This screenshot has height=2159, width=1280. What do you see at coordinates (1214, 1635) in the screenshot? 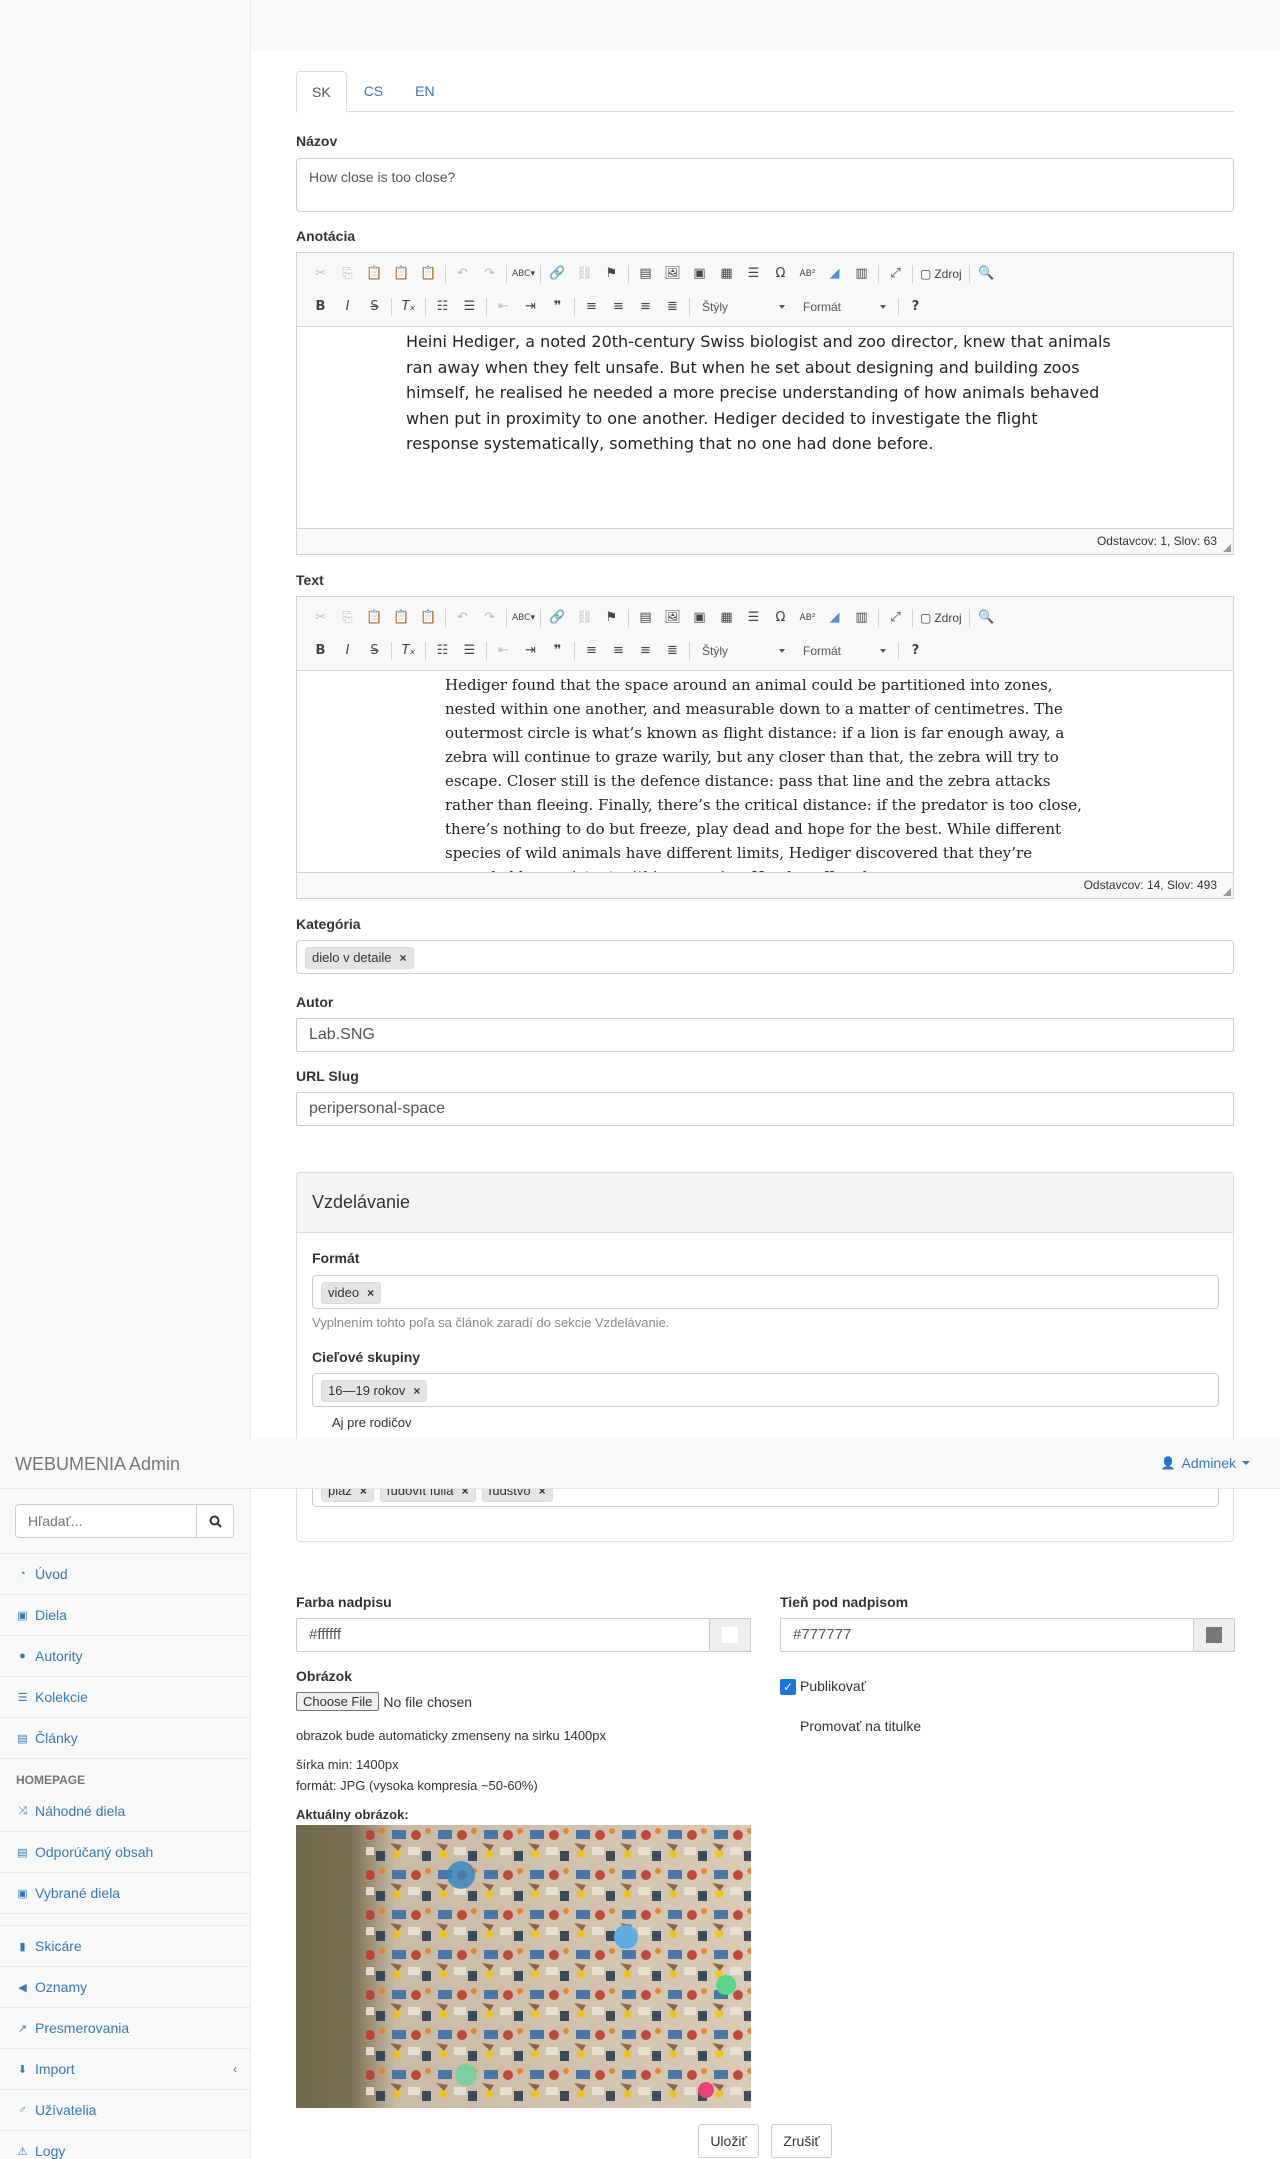
I see `tien-color-picker` at bounding box center [1214, 1635].